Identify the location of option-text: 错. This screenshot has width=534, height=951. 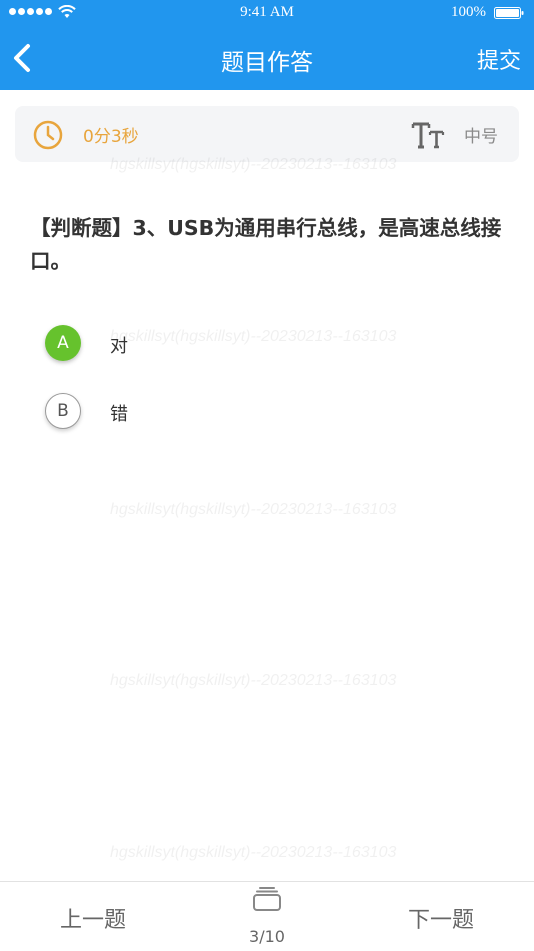
(119, 414).